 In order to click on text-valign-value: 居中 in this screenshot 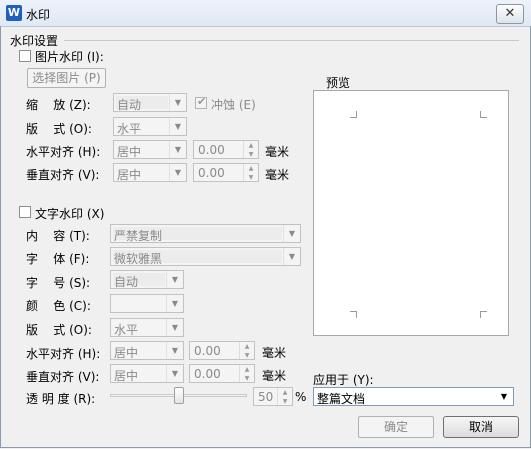, I will do `click(126, 376)`.